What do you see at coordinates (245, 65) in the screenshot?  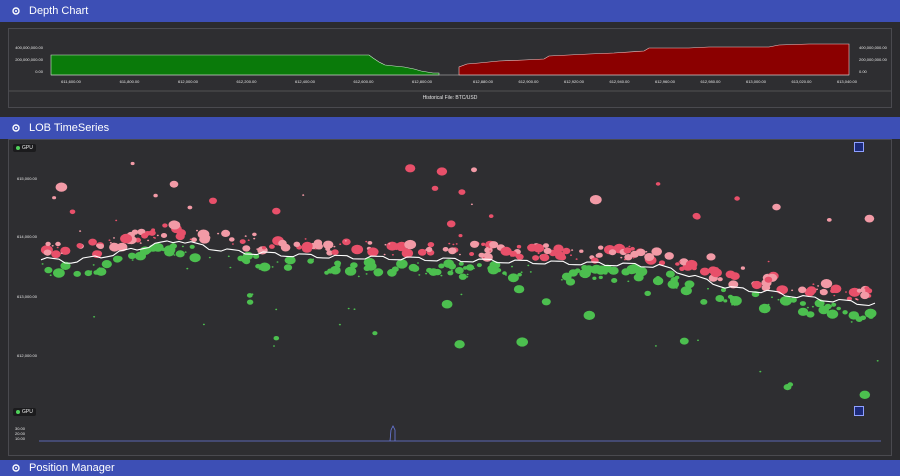 I see `bid-depth-area` at bounding box center [245, 65].